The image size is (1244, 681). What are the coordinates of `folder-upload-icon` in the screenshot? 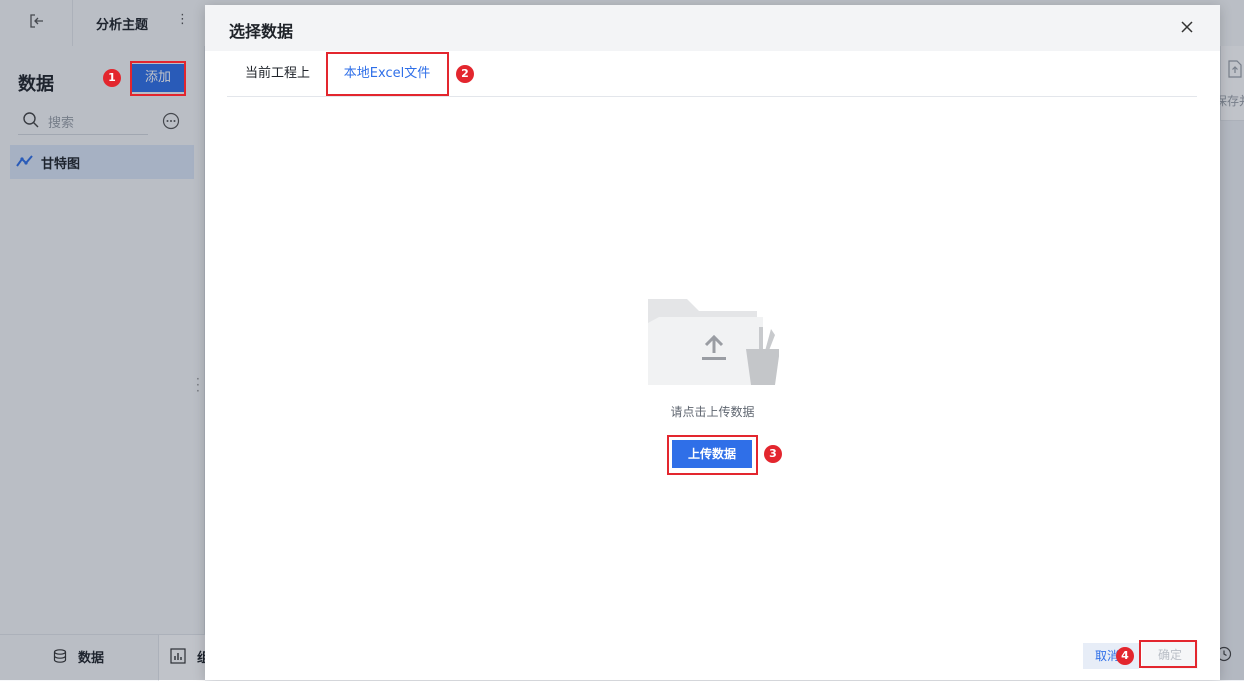 It's located at (713, 342).